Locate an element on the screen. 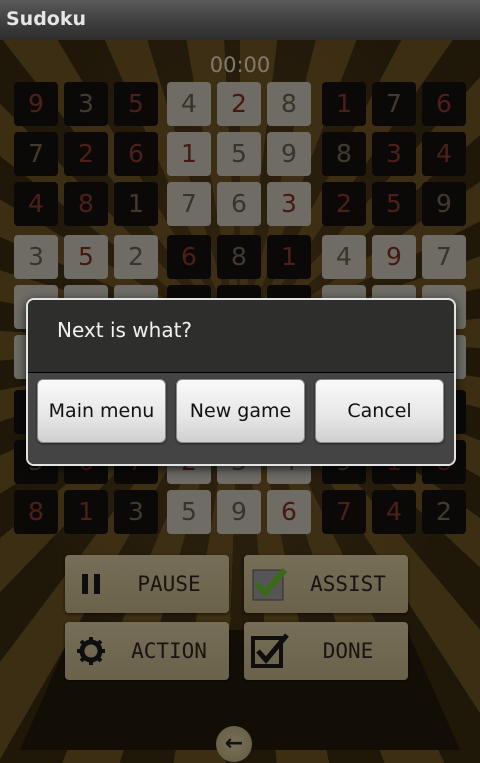 This screenshot has height=763, width=480. title-bar: Sudoku is located at coordinates (240, 20).